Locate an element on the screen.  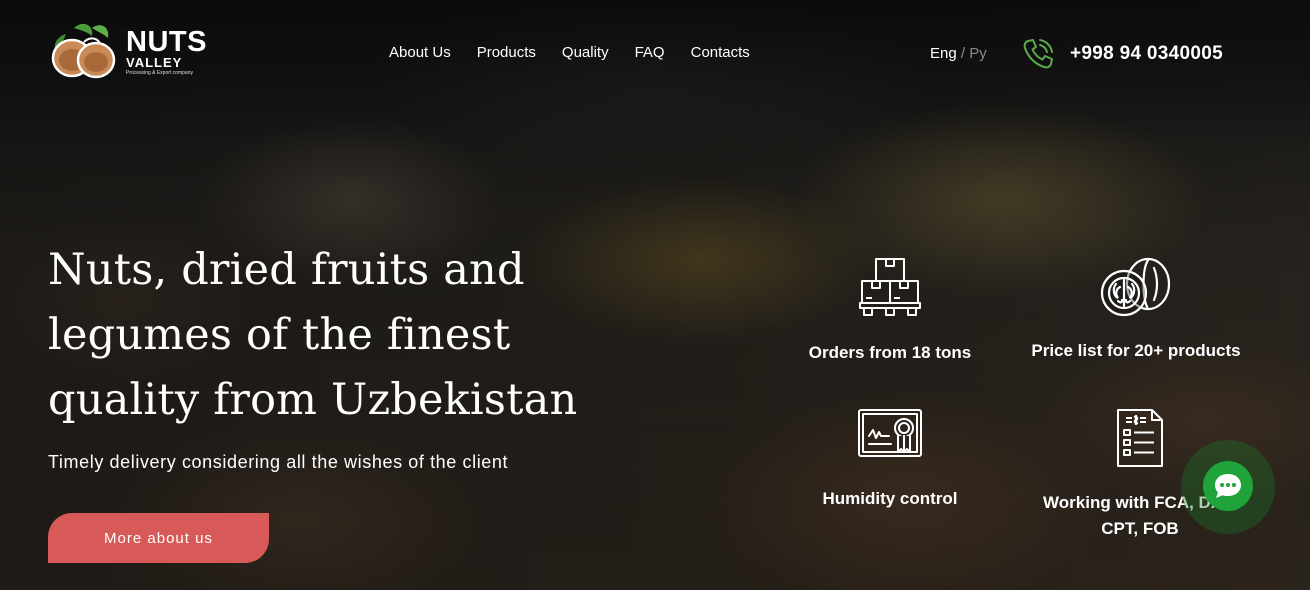
brand-logo: NUTS VALLEY Processing & Export company is located at coordinates (127, 51).